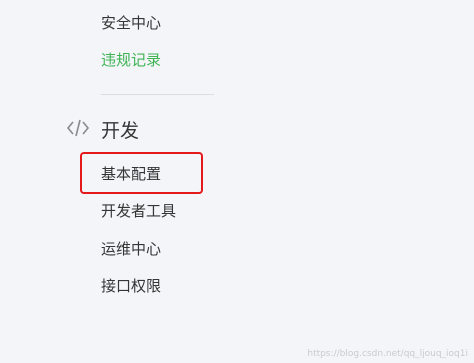 This screenshot has height=363, width=474. What do you see at coordinates (131, 249) in the screenshot?
I see `menu-item-ops-center: 运维中心` at bounding box center [131, 249].